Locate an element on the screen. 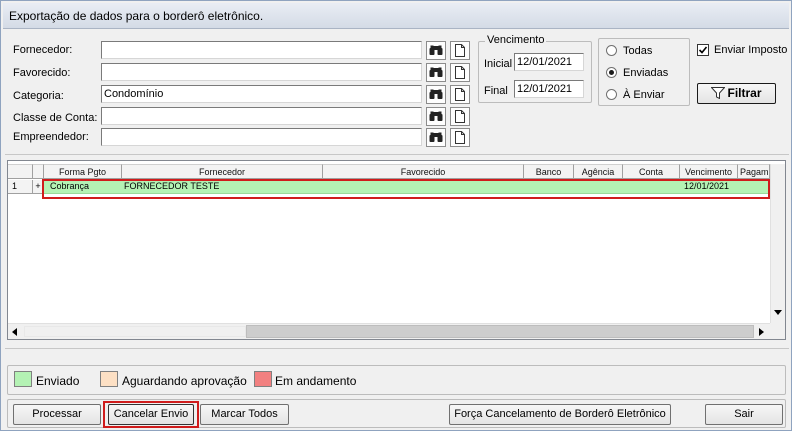 This screenshot has width=792, height=431. grid-separator is located at coordinates (397, 348).